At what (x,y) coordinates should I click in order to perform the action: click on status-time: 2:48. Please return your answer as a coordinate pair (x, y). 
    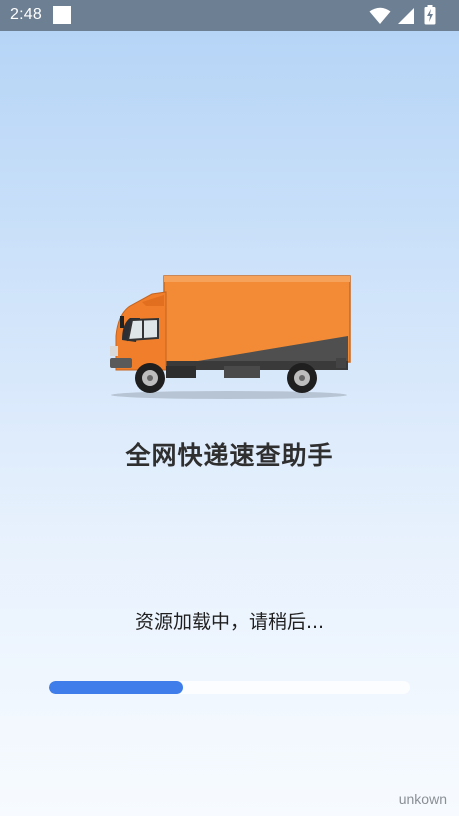
    Looking at the image, I should click on (26, 14).